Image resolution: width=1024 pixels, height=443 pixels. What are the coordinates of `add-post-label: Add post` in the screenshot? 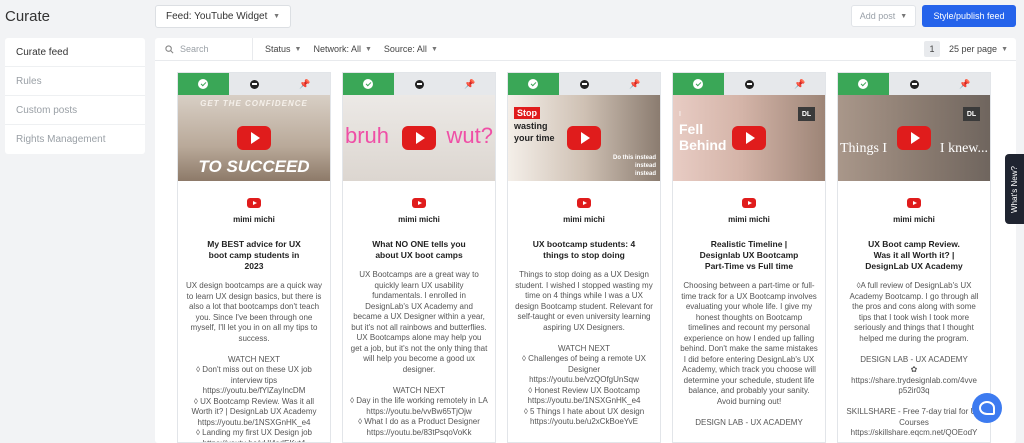 It's located at (877, 16).